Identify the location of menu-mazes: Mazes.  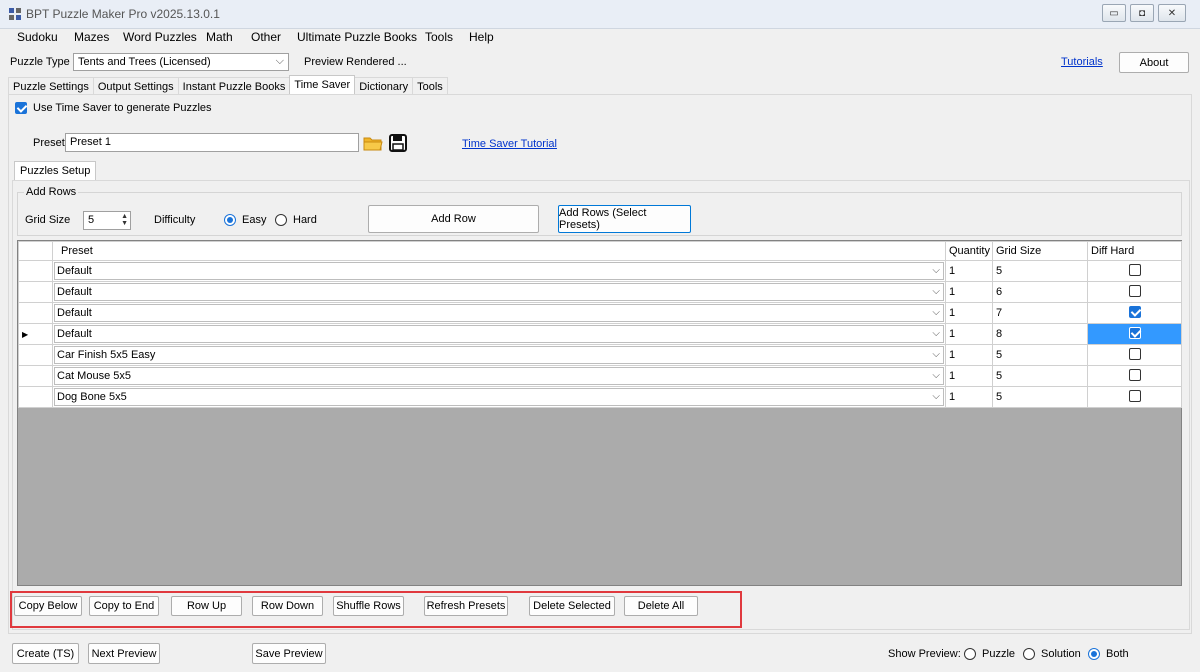
(91, 37).